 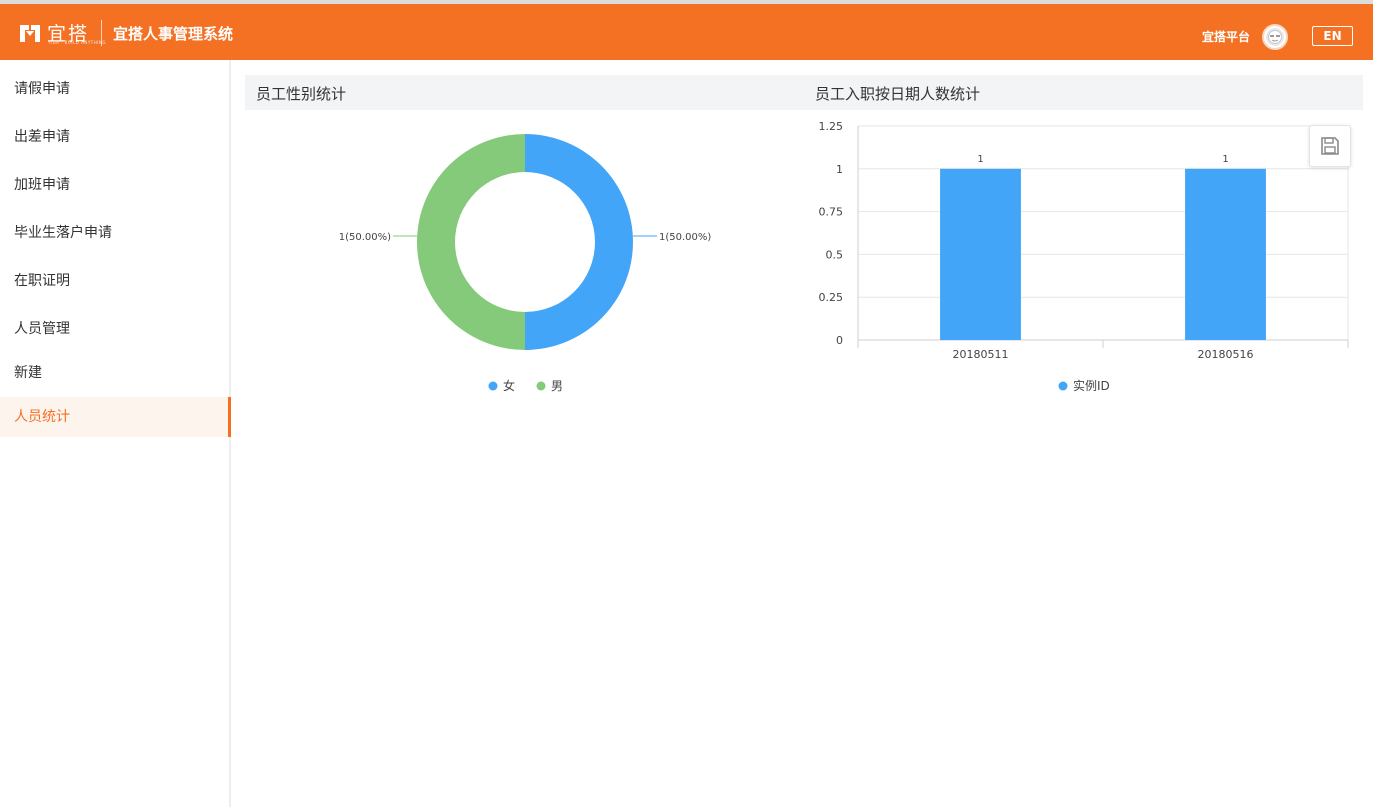 I want to click on sidebar-item-employment-certificate: 在职证明, so click(x=114, y=281).